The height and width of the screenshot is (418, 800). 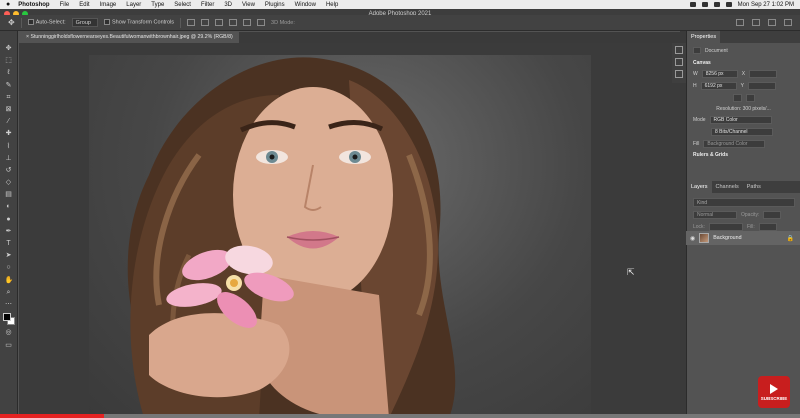 What do you see at coordinates (65, 5) in the screenshot?
I see `menu-file: File` at bounding box center [65, 5].